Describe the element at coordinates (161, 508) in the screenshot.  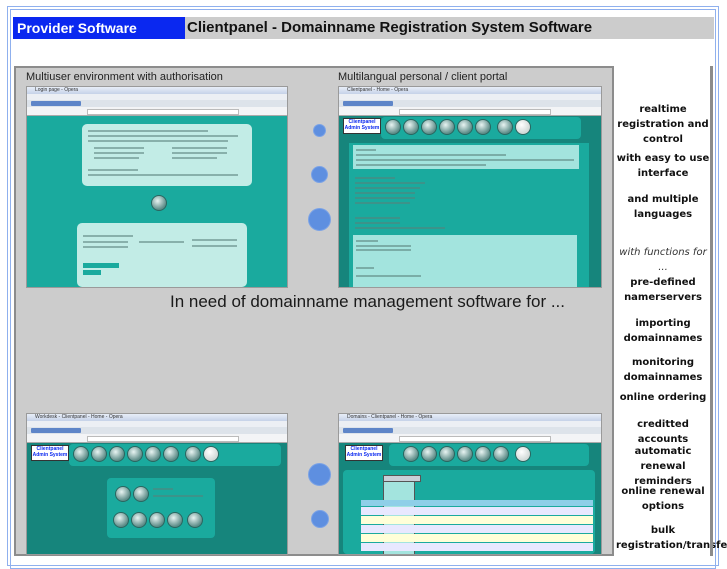
I see `workdesk-menu` at that location.